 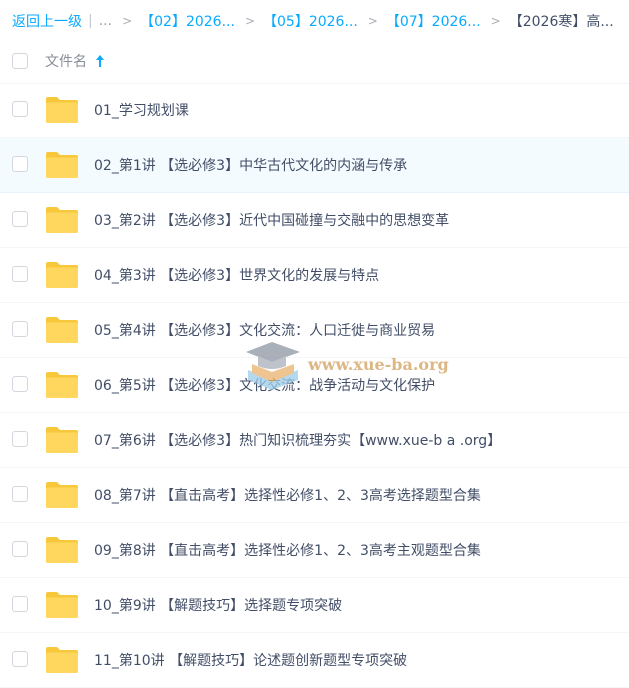 I want to click on file-row: 05_第4讲 【选必修3】文化交流：人口迁徙与商业贸易, so click(x=314, y=330).